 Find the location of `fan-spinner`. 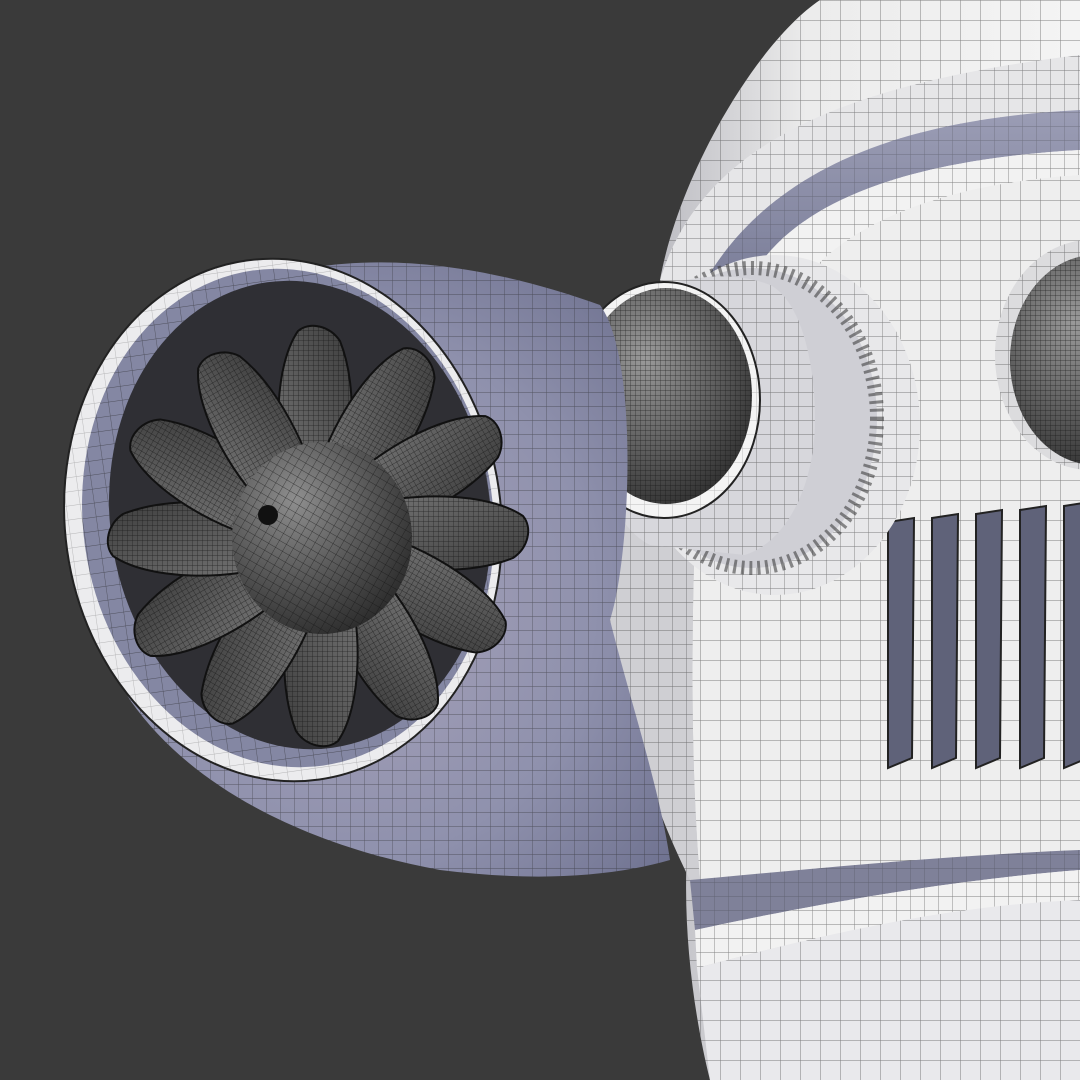

fan-spinner is located at coordinates (322, 538).